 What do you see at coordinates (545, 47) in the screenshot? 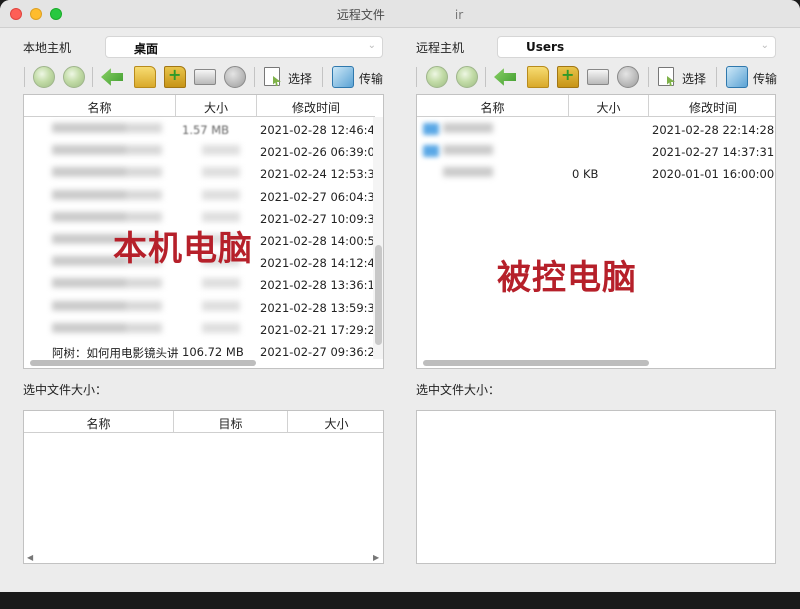
I see `remote-host-value: Users` at bounding box center [545, 47].